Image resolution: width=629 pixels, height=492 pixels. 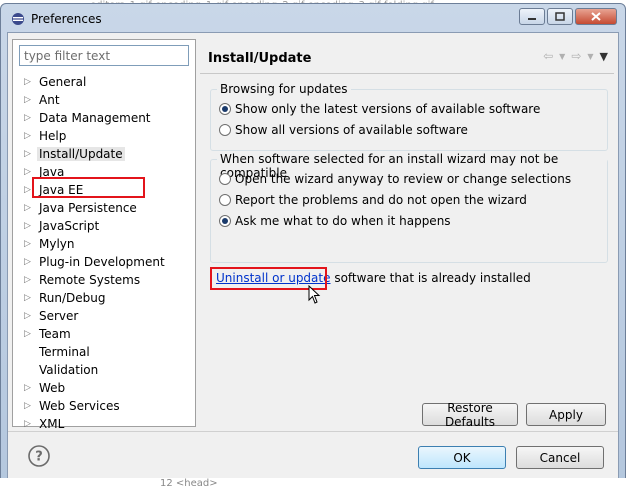 I want to click on radio-label: Ask me what to do when it happens, so click(x=343, y=221).